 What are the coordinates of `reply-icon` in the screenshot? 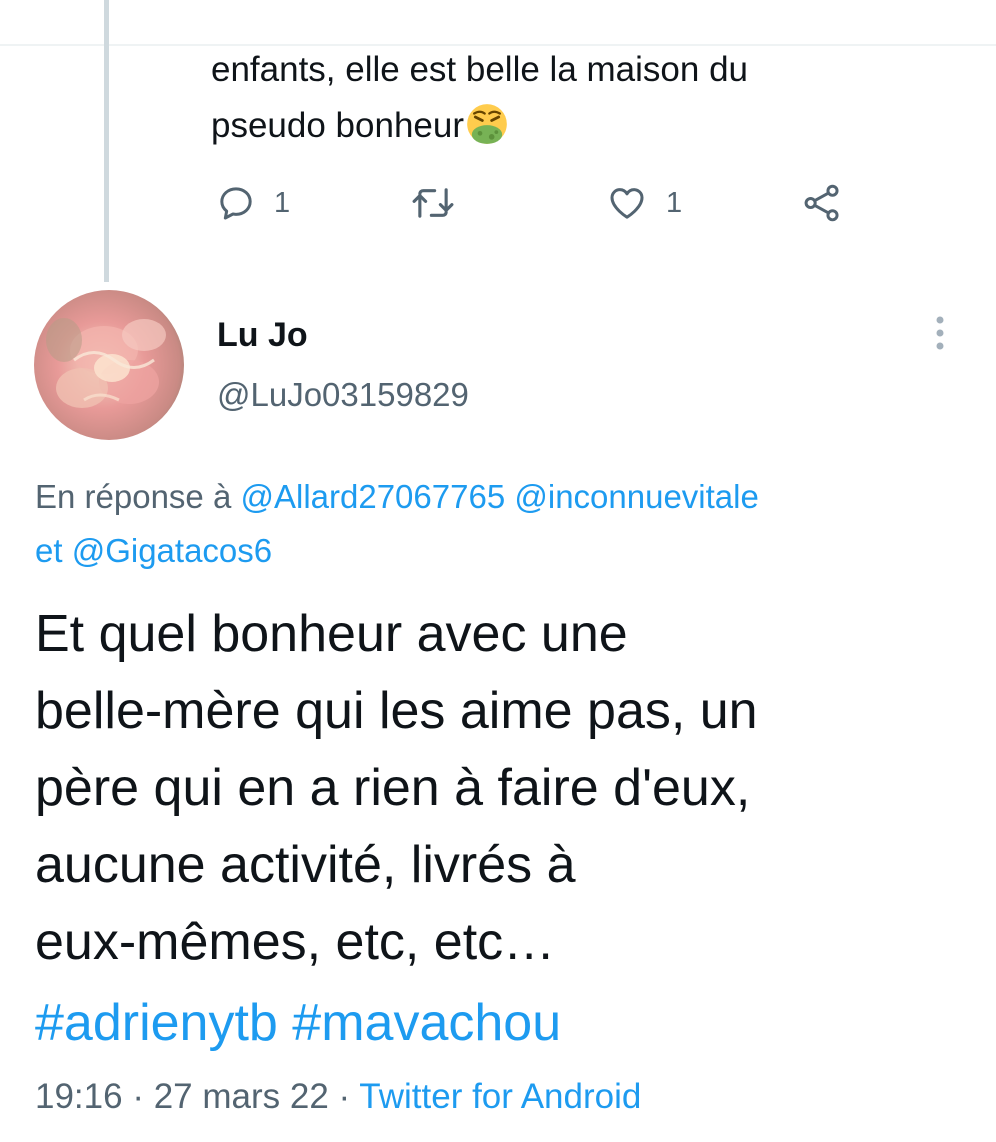 It's located at (236, 203).